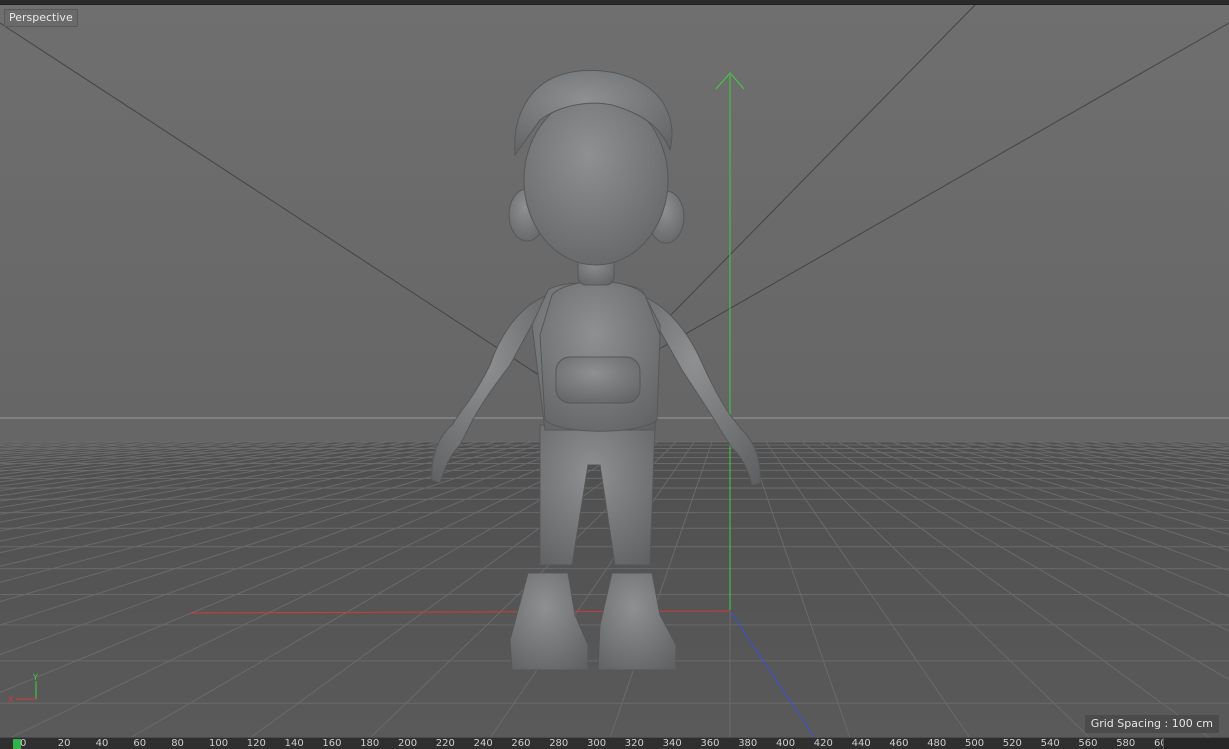  I want to click on timeline-tick-label: 80, so click(177, 743).